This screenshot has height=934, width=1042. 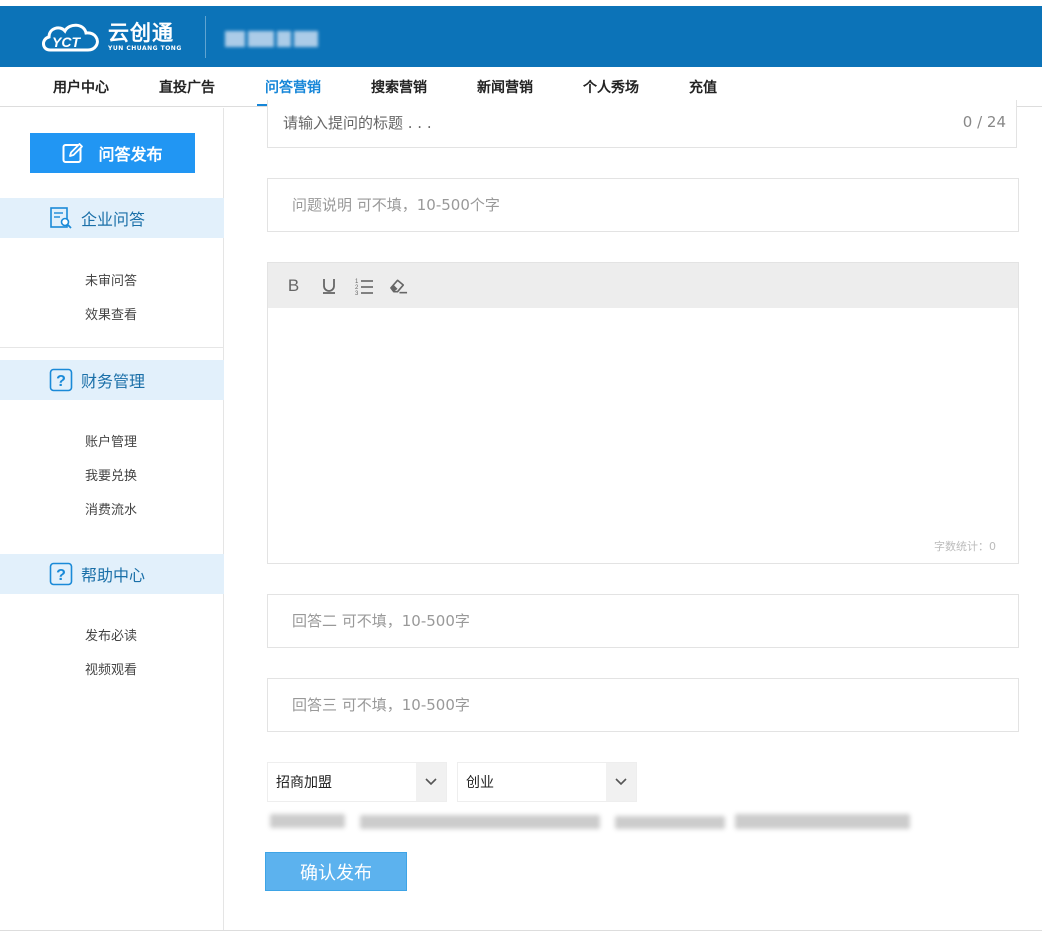 I want to click on header-divider, so click(x=205, y=37).